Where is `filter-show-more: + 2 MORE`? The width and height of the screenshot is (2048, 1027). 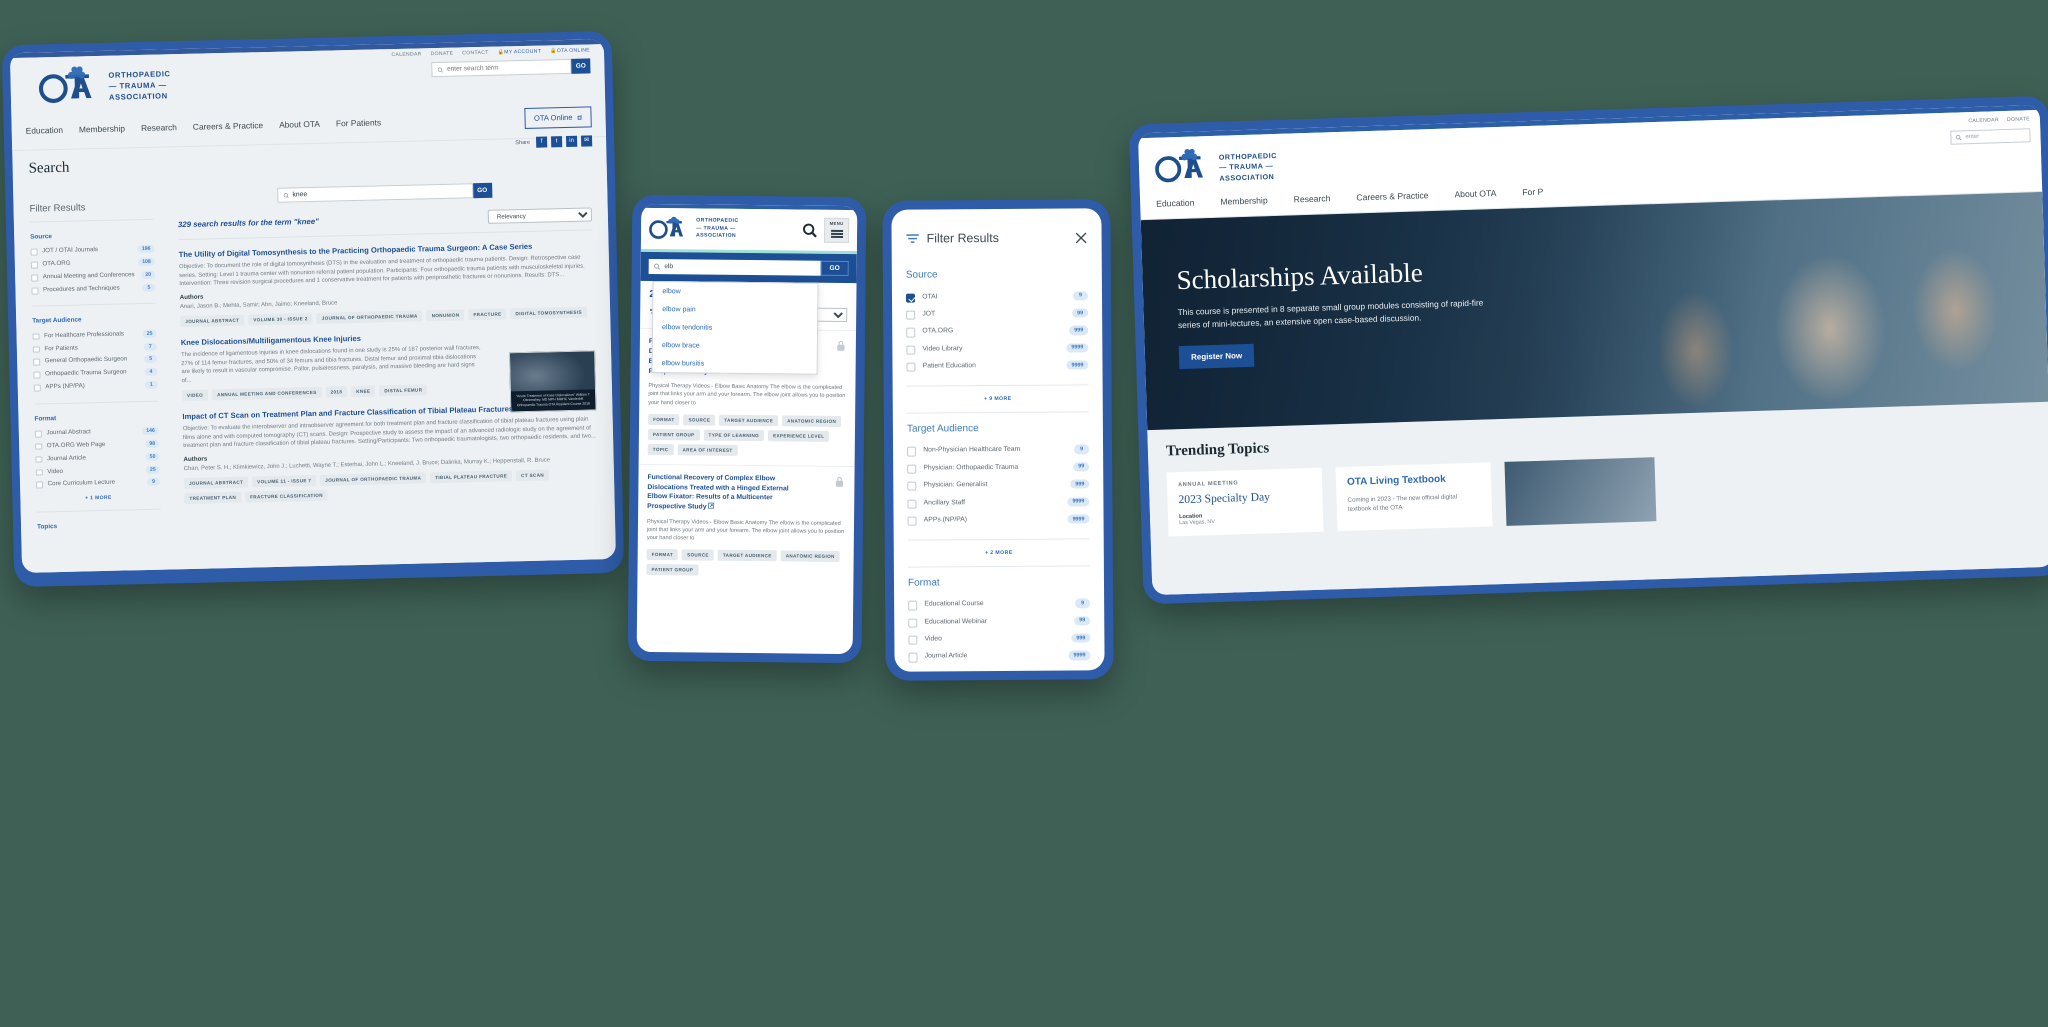
filter-show-more: + 2 MORE is located at coordinates (999, 552).